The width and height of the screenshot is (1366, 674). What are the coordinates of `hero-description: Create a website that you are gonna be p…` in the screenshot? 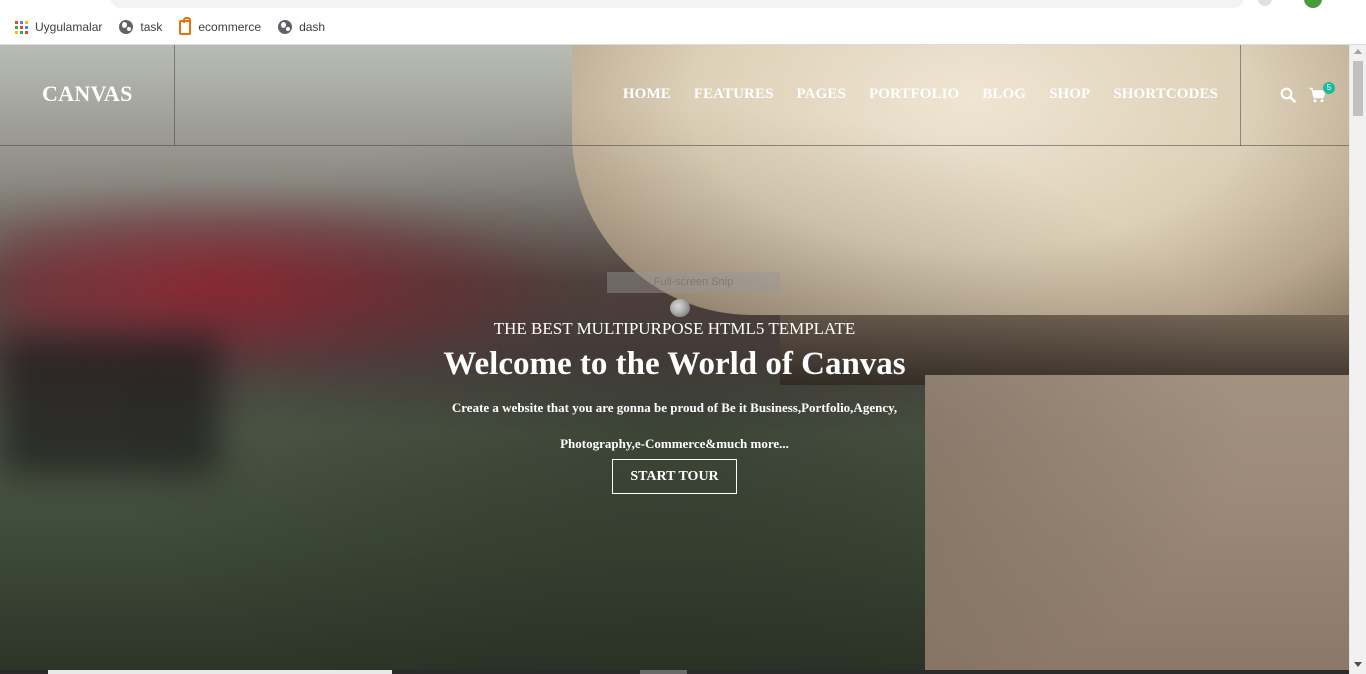 It's located at (674, 425).